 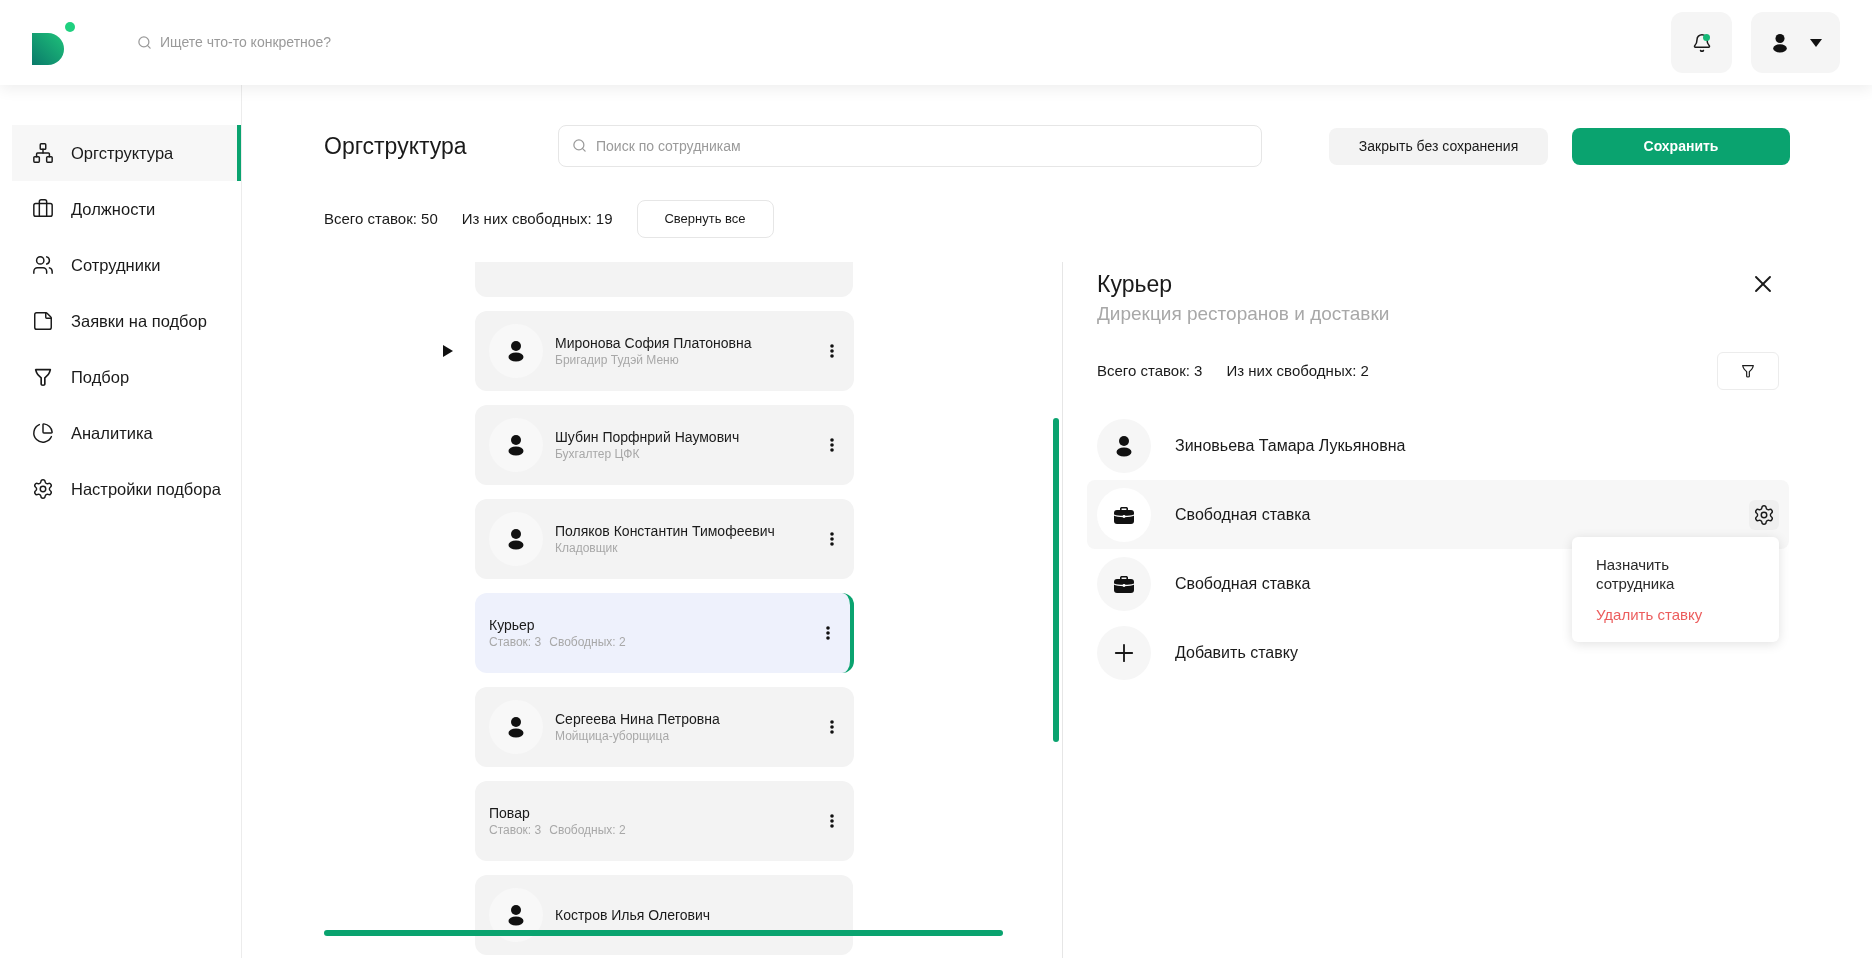 I want to click on employee-card: Миронова София Платоновна Бригадир Тудэй Меню, so click(x=664, y=351).